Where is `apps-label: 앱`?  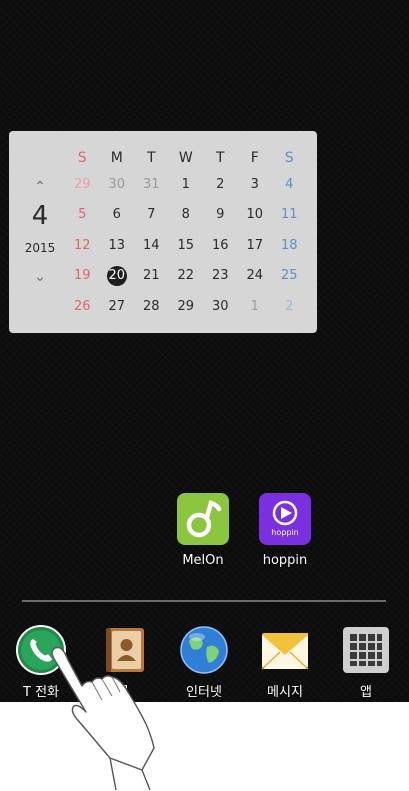 apps-label: 앱 is located at coordinates (366, 692).